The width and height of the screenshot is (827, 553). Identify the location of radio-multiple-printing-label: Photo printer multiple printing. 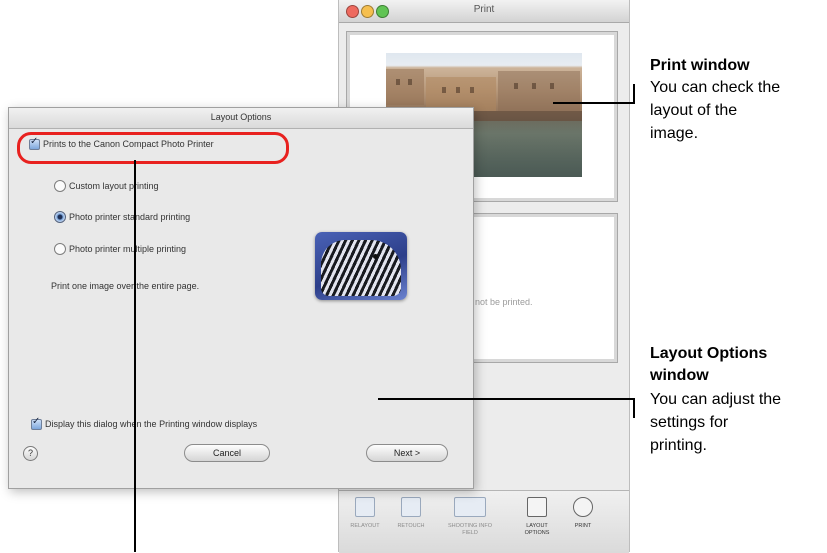
(128, 249).